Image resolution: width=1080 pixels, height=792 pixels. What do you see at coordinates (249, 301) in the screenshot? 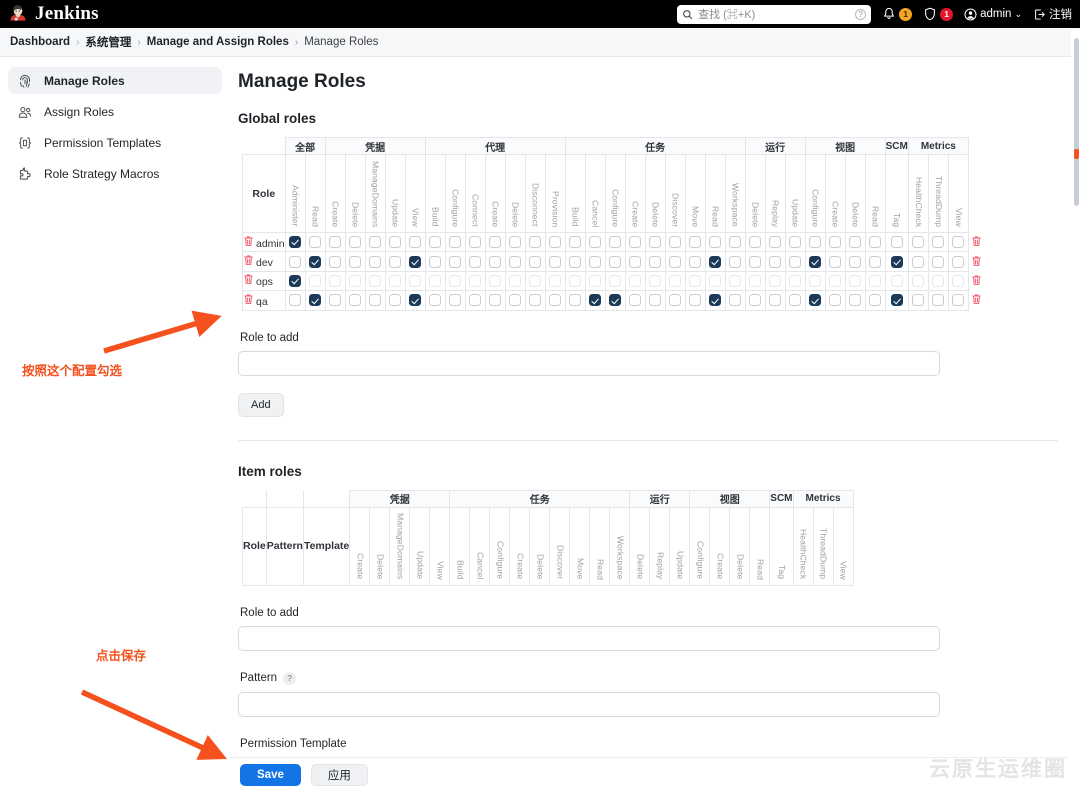
I see `delete-role-icon-left` at bounding box center [249, 301].